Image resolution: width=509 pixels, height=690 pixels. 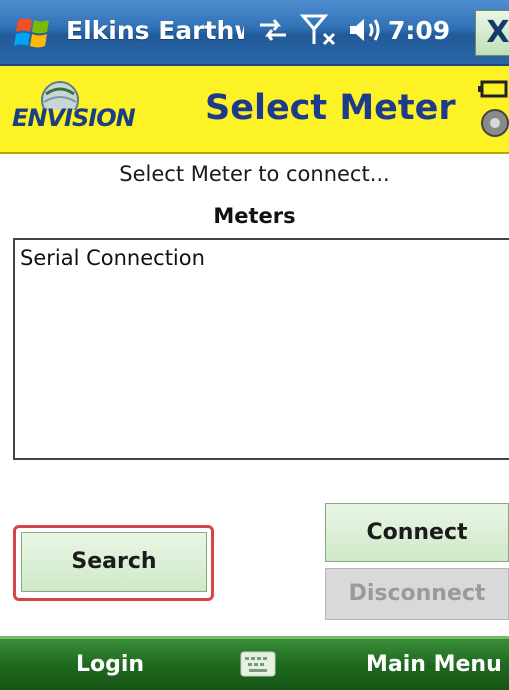 I want to click on signal-off-icon, so click(x=320, y=32).